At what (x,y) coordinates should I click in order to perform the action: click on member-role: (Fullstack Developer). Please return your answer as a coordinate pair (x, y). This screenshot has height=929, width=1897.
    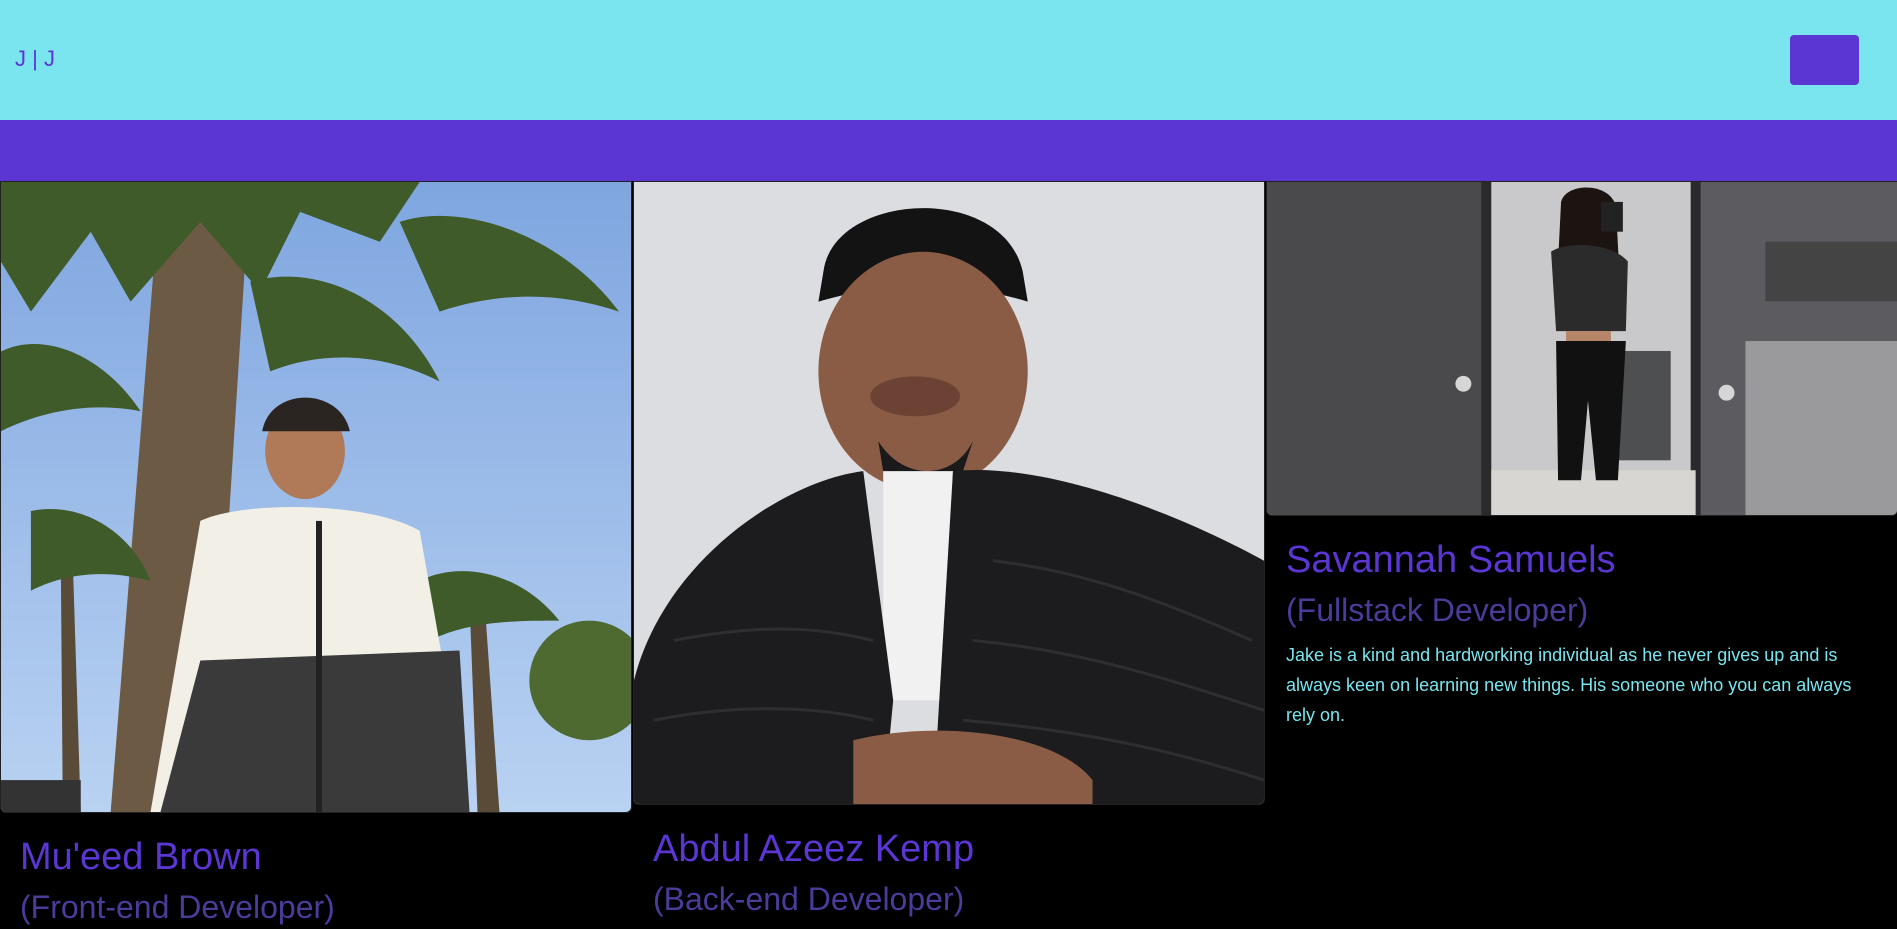
    Looking at the image, I should click on (1437, 610).